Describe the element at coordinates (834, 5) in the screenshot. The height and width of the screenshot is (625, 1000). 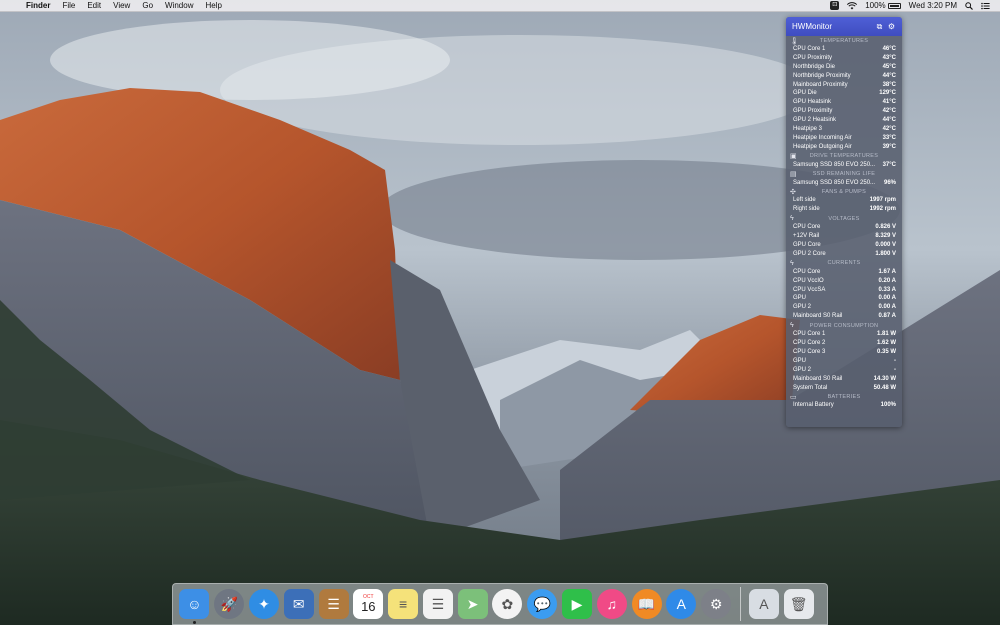
I see `hwmonitor-status-item: ⊡` at that location.